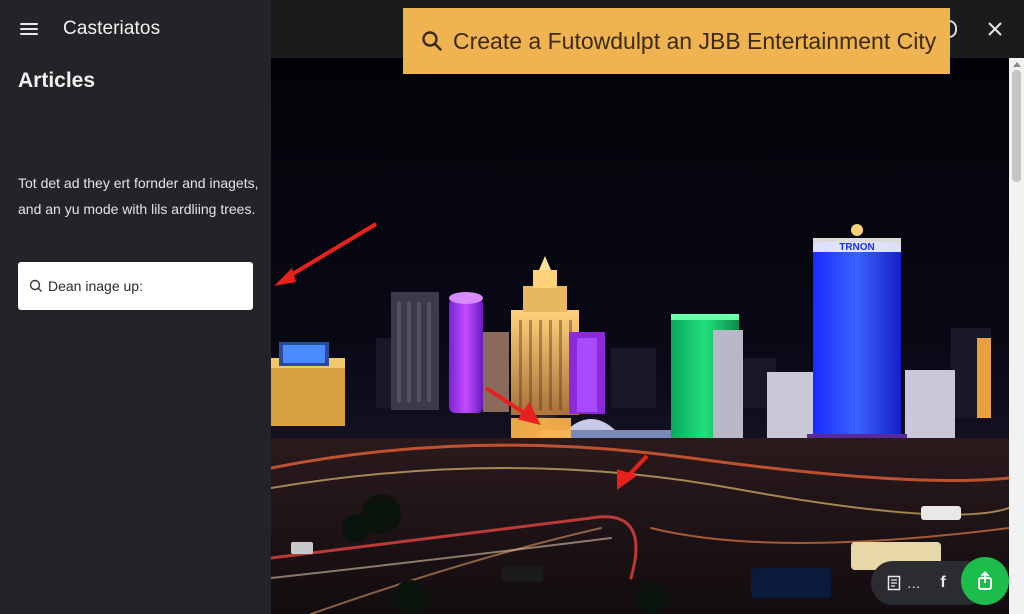  What do you see at coordinates (95, 286) in the screenshot?
I see `search-input-value: Dean inage up:` at bounding box center [95, 286].